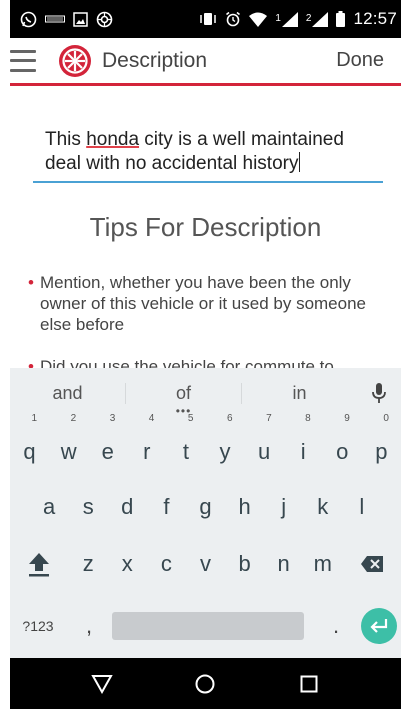  Describe the element at coordinates (55, 19) in the screenshot. I see `ndtv-icon` at that location.